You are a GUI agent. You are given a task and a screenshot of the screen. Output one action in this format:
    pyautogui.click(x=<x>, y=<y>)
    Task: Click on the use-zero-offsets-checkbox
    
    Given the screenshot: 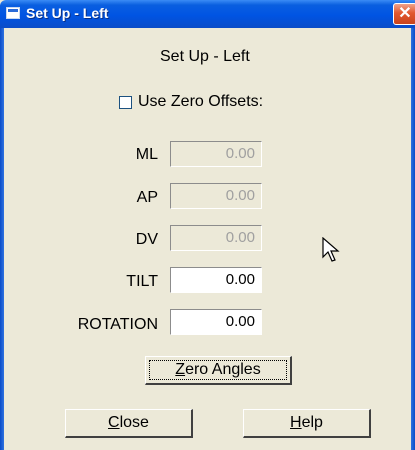 What is the action you would take?
    pyautogui.click(x=125, y=102)
    